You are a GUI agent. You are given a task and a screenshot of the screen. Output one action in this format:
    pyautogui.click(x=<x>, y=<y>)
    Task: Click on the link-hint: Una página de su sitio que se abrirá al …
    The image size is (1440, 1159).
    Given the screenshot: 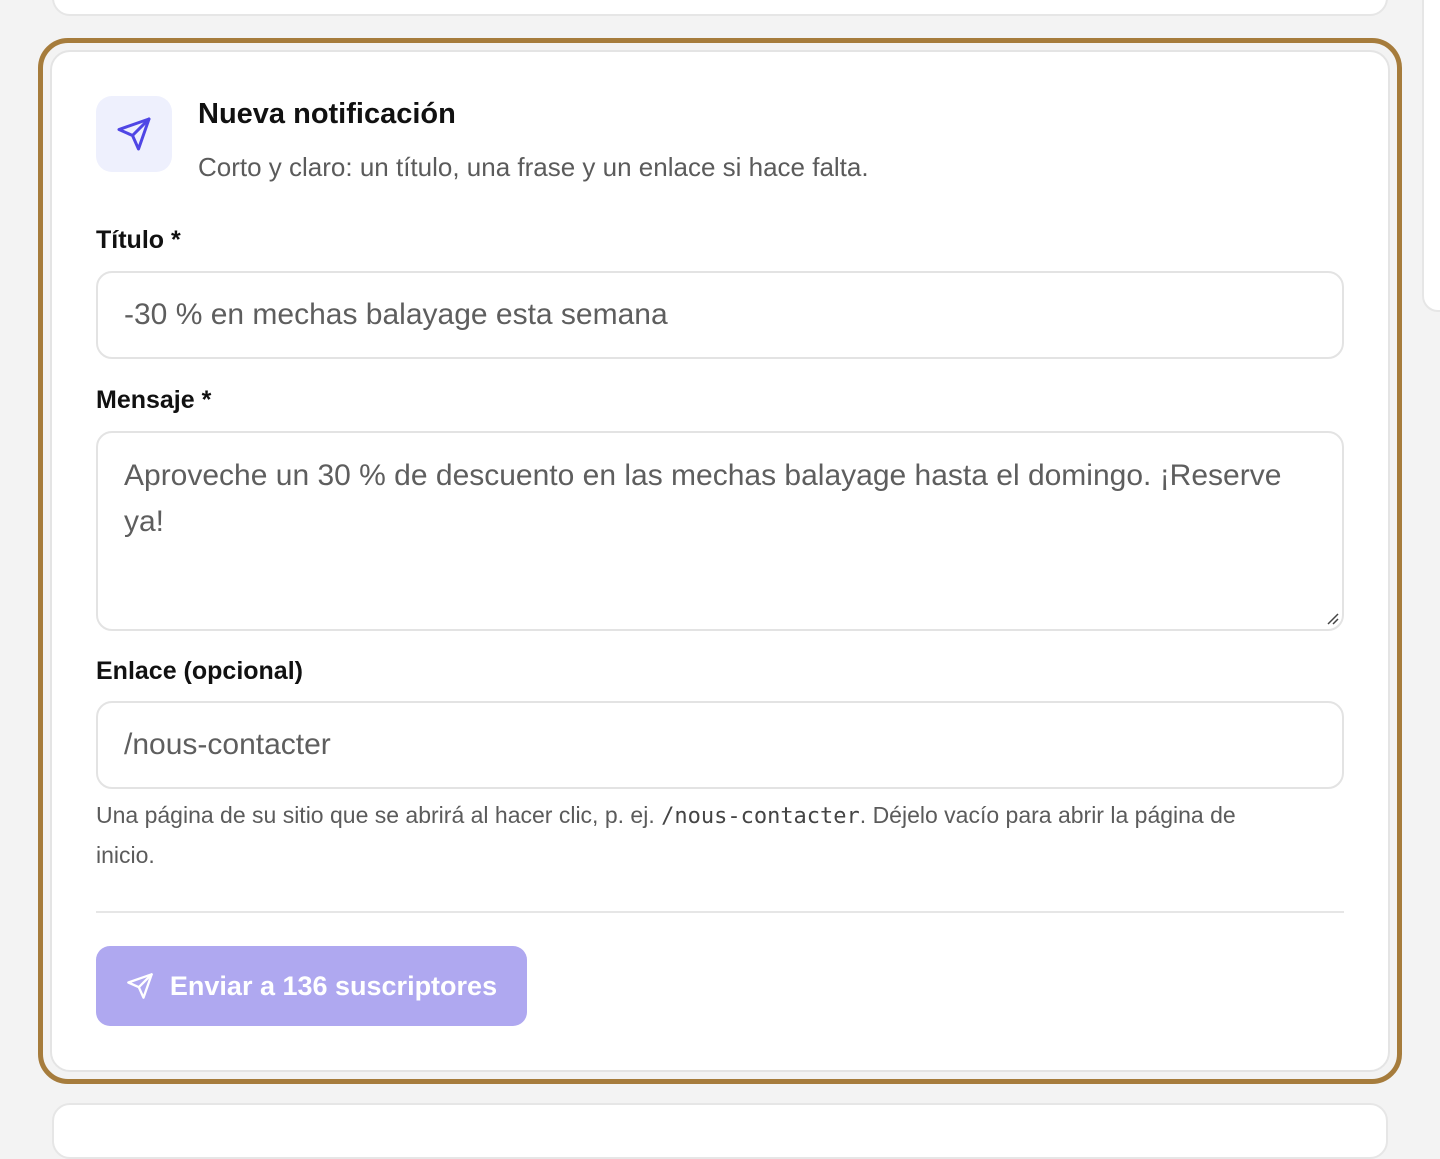 What is the action you would take?
    pyautogui.click(x=676, y=835)
    